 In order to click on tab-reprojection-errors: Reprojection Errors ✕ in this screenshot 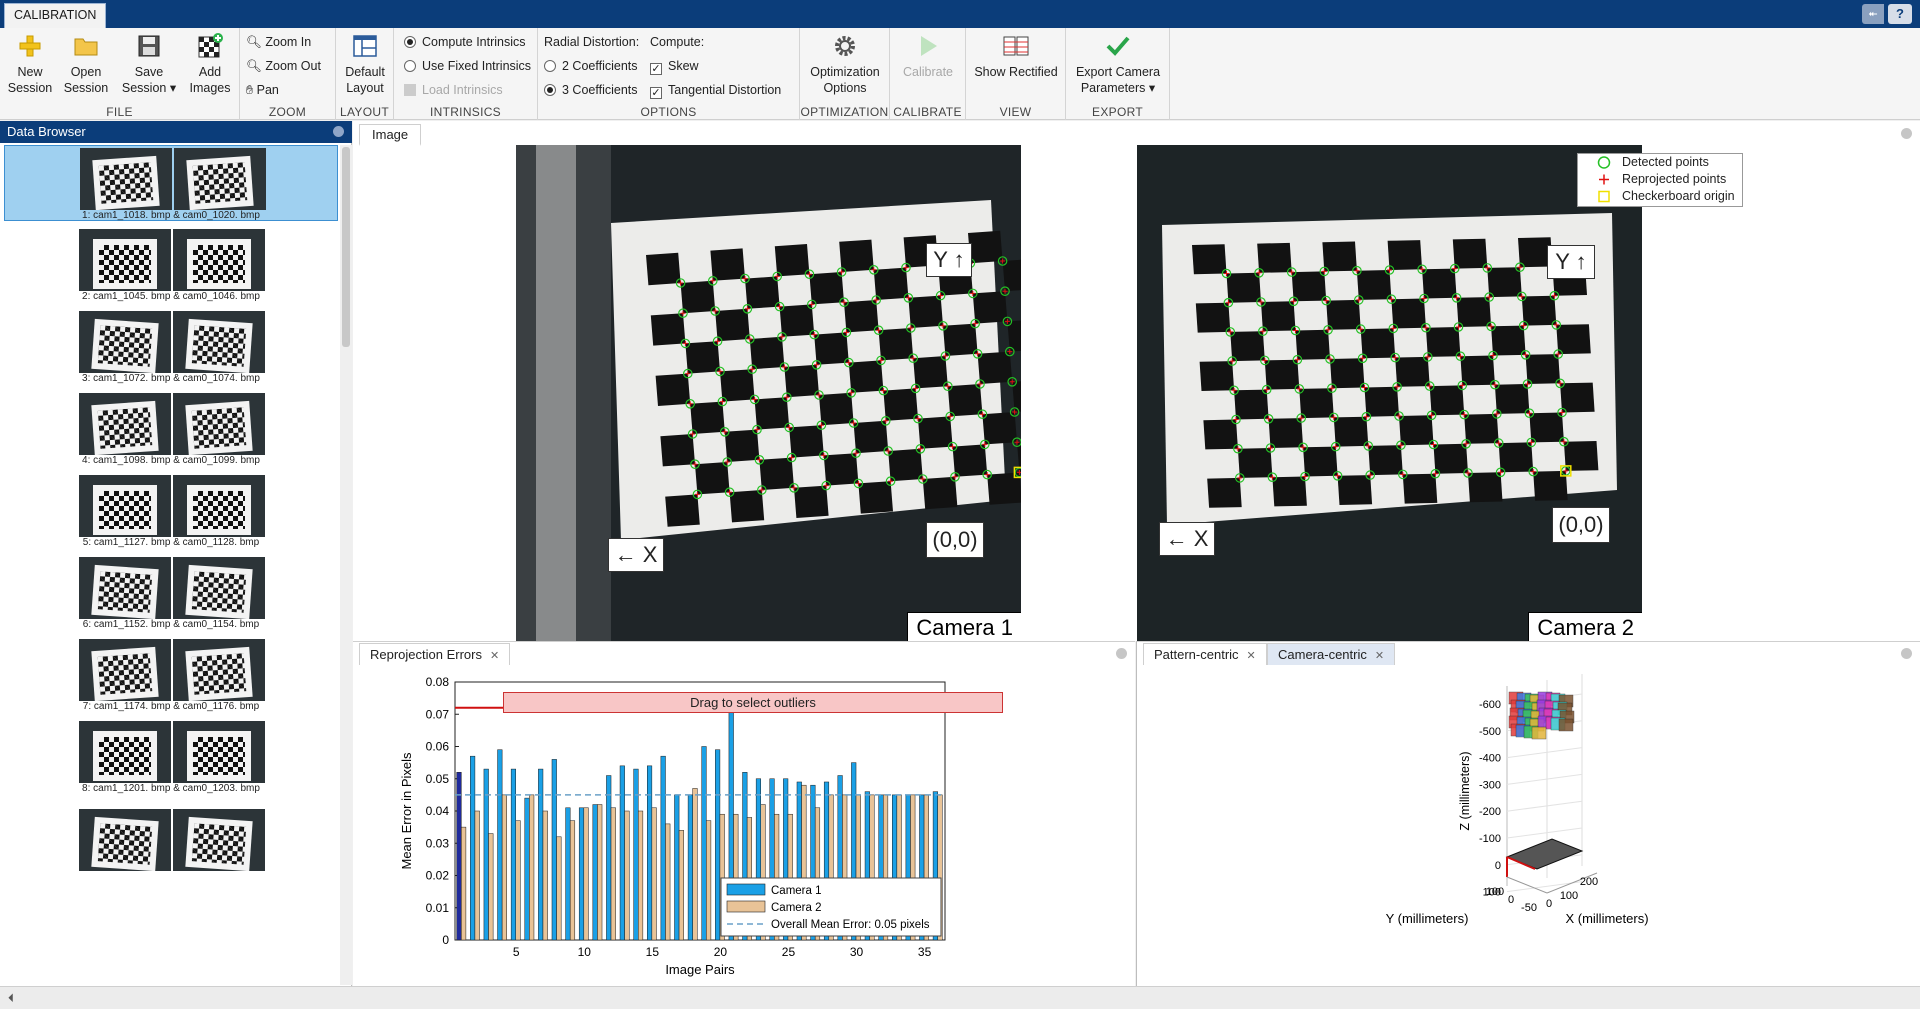, I will do `click(435, 654)`.